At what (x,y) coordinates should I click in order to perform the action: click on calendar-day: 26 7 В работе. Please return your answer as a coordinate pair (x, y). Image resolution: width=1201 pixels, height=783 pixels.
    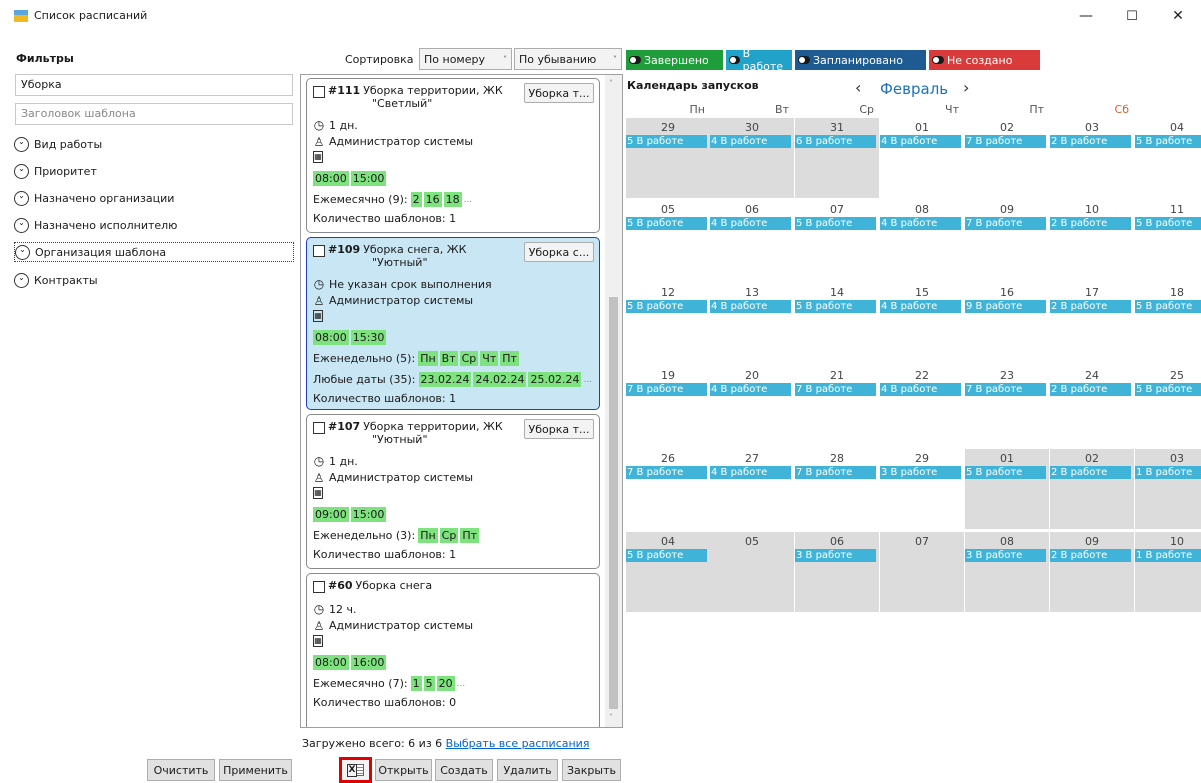
    Looking at the image, I should click on (668, 489).